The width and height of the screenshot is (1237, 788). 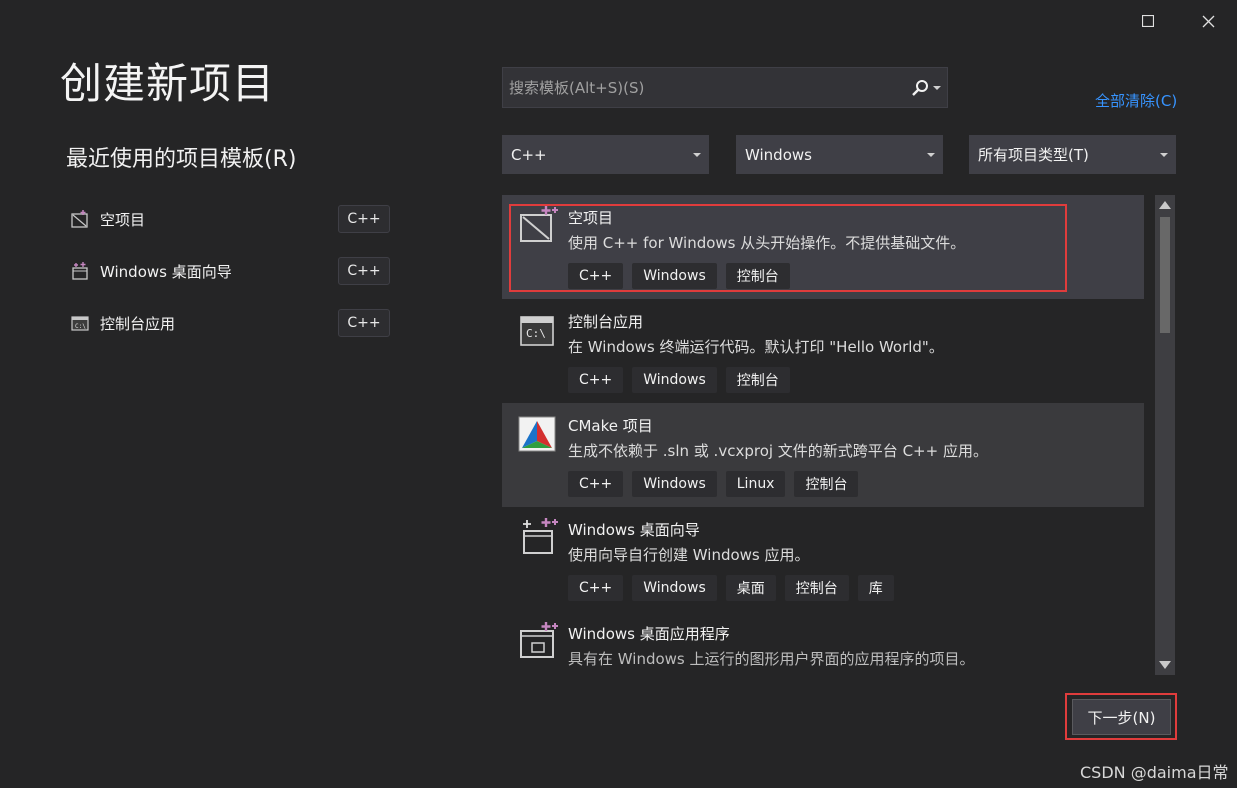 What do you see at coordinates (1121, 717) in the screenshot?
I see `next-button: 下一步(N)` at bounding box center [1121, 717].